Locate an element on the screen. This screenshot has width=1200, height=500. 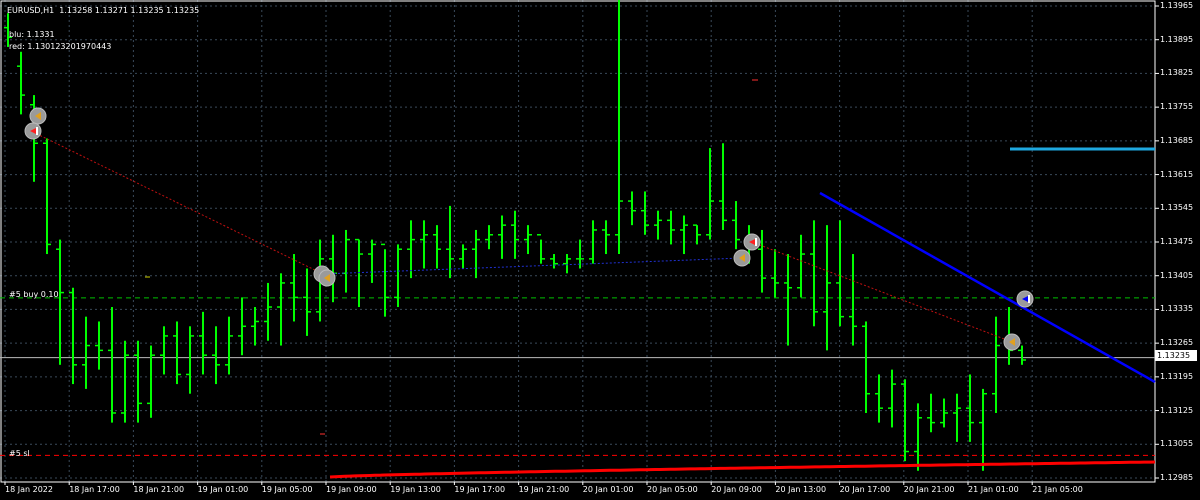
price-tick-label: 1.13055 is located at coordinates (1177, 444).